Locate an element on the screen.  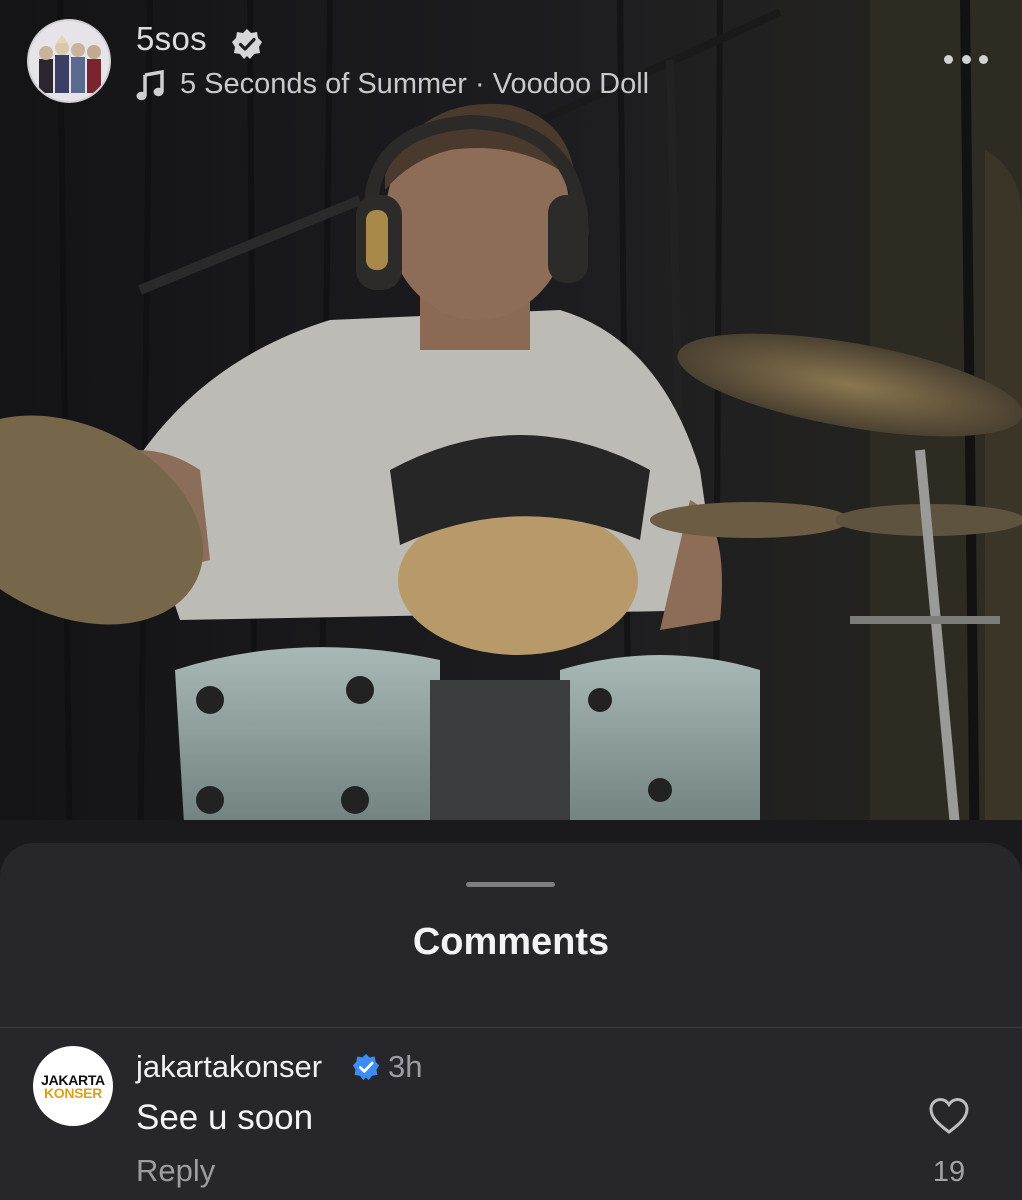
comment-timestamp: 3h is located at coordinates (405, 1066).